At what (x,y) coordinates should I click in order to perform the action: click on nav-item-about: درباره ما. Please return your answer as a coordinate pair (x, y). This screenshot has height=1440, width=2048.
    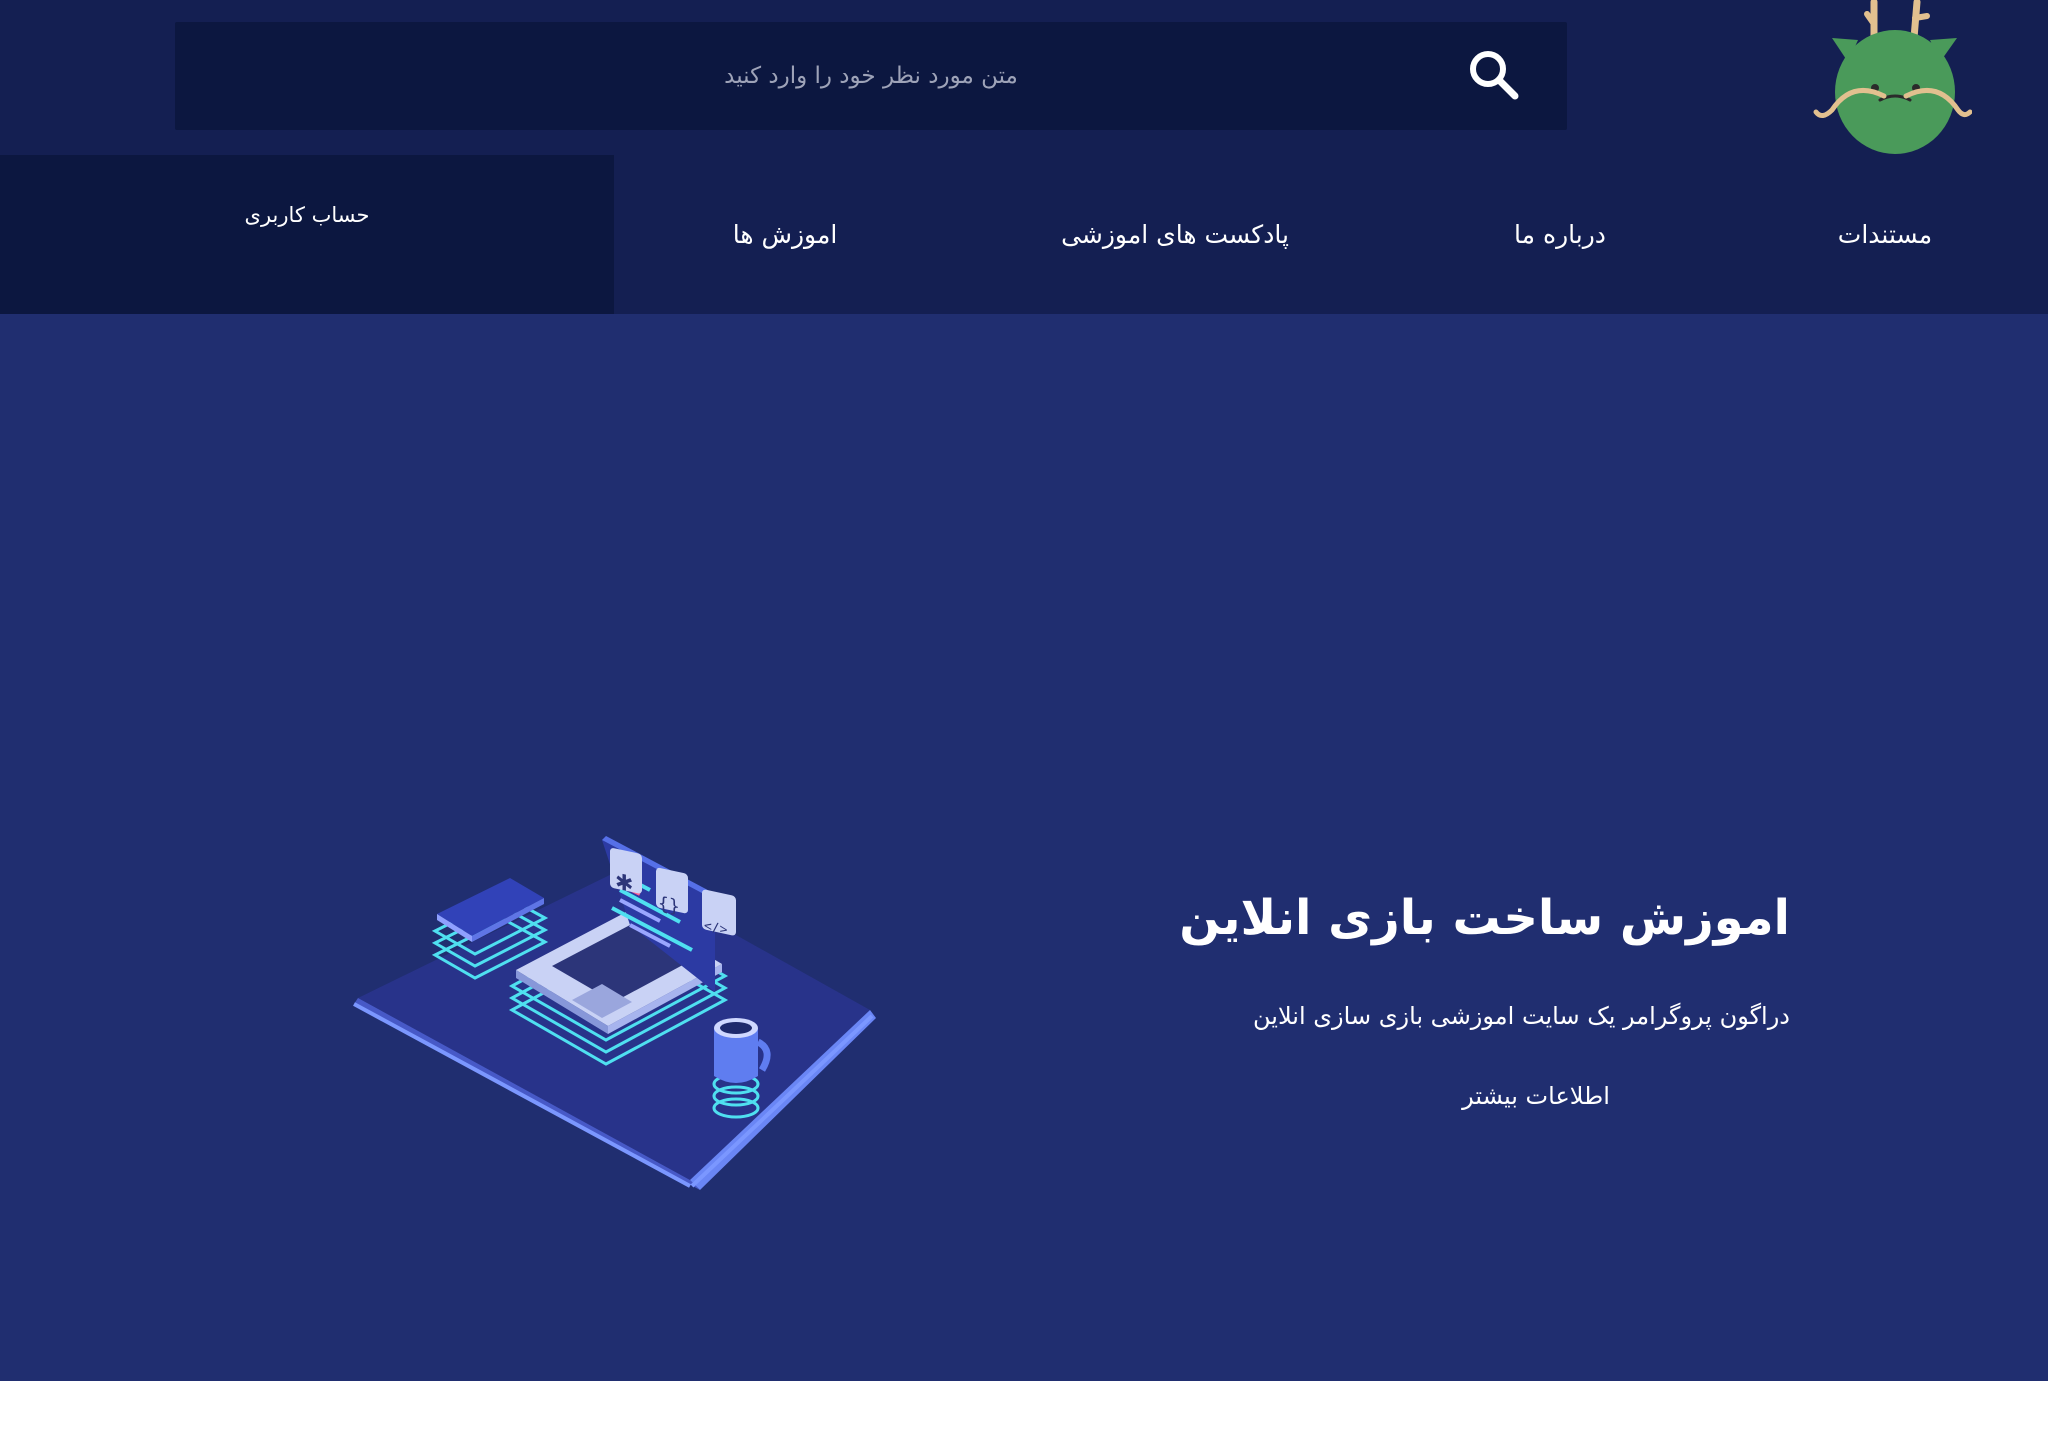
    Looking at the image, I should click on (1560, 235).